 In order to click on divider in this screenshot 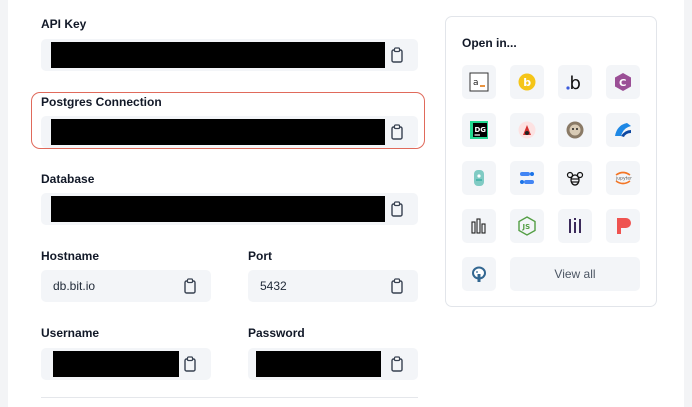, I will do `click(229, 397)`.